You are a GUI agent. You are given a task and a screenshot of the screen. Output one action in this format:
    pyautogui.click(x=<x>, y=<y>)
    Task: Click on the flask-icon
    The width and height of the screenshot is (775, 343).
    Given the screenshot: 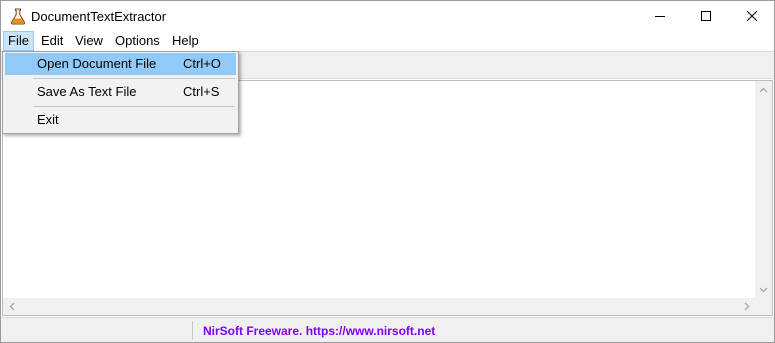 What is the action you would take?
    pyautogui.click(x=18, y=16)
    